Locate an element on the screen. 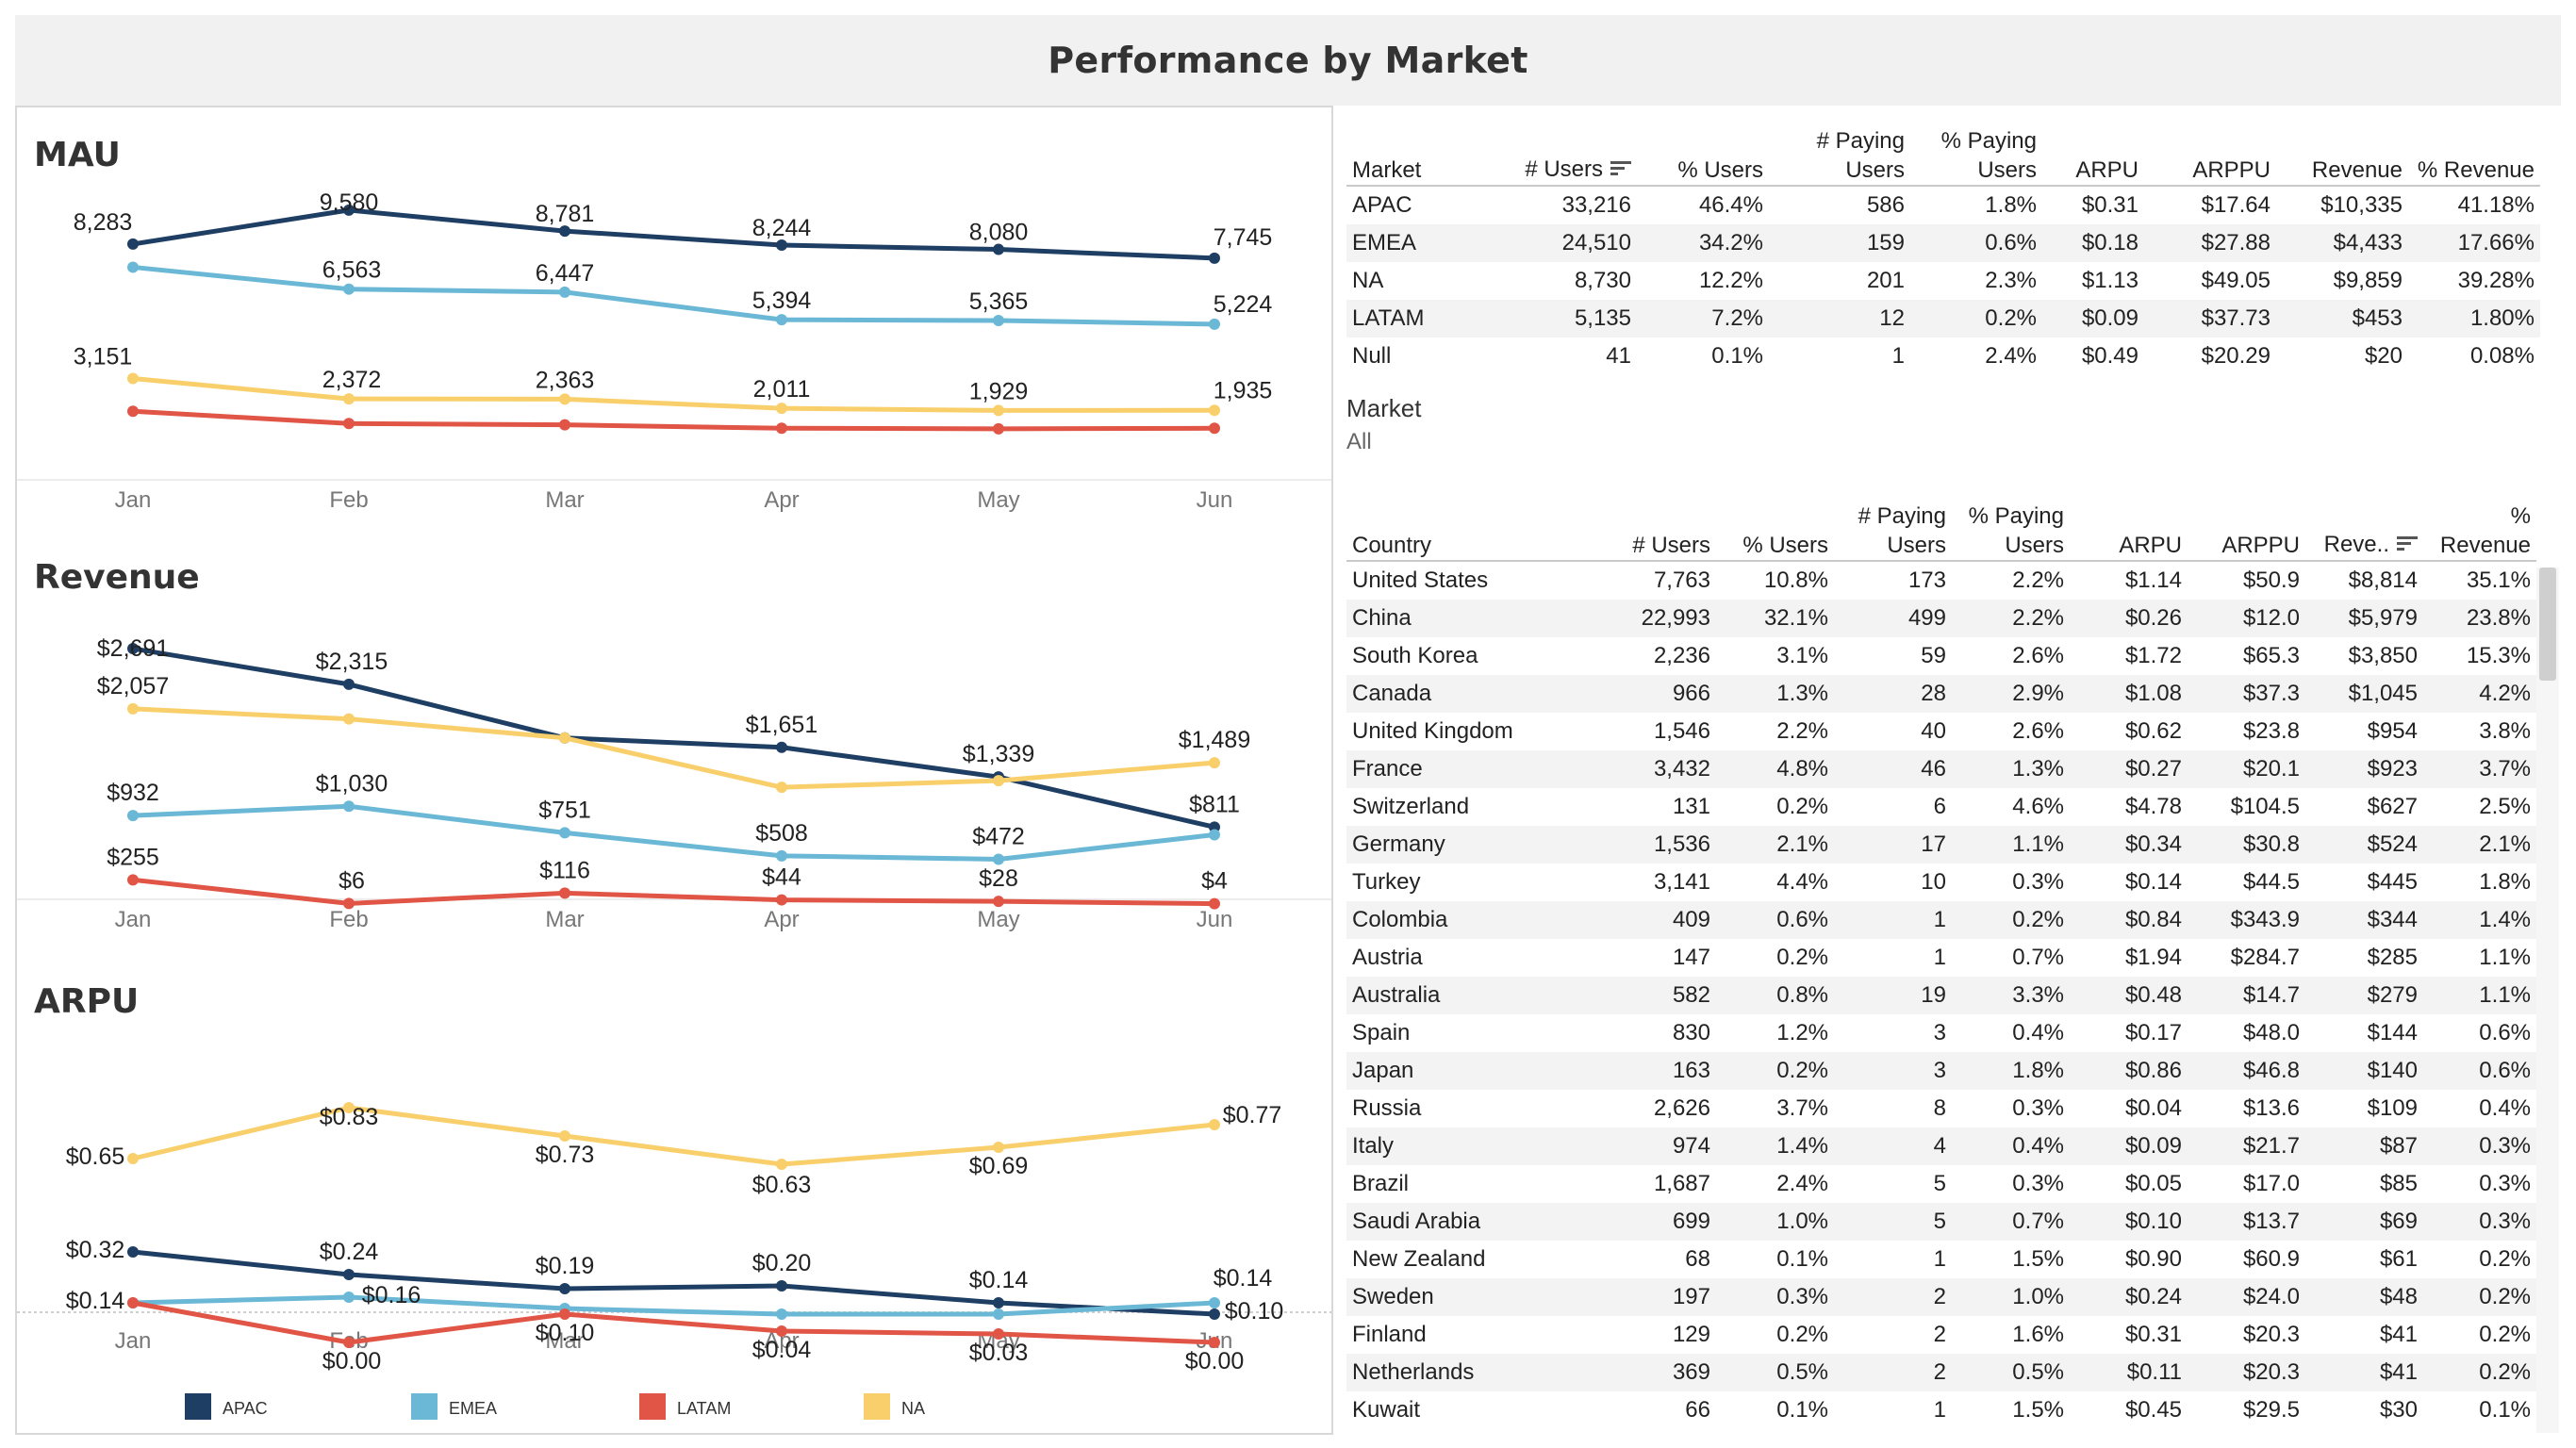 The width and height of the screenshot is (2576, 1448). row-label: Colombia is located at coordinates (1400, 919).